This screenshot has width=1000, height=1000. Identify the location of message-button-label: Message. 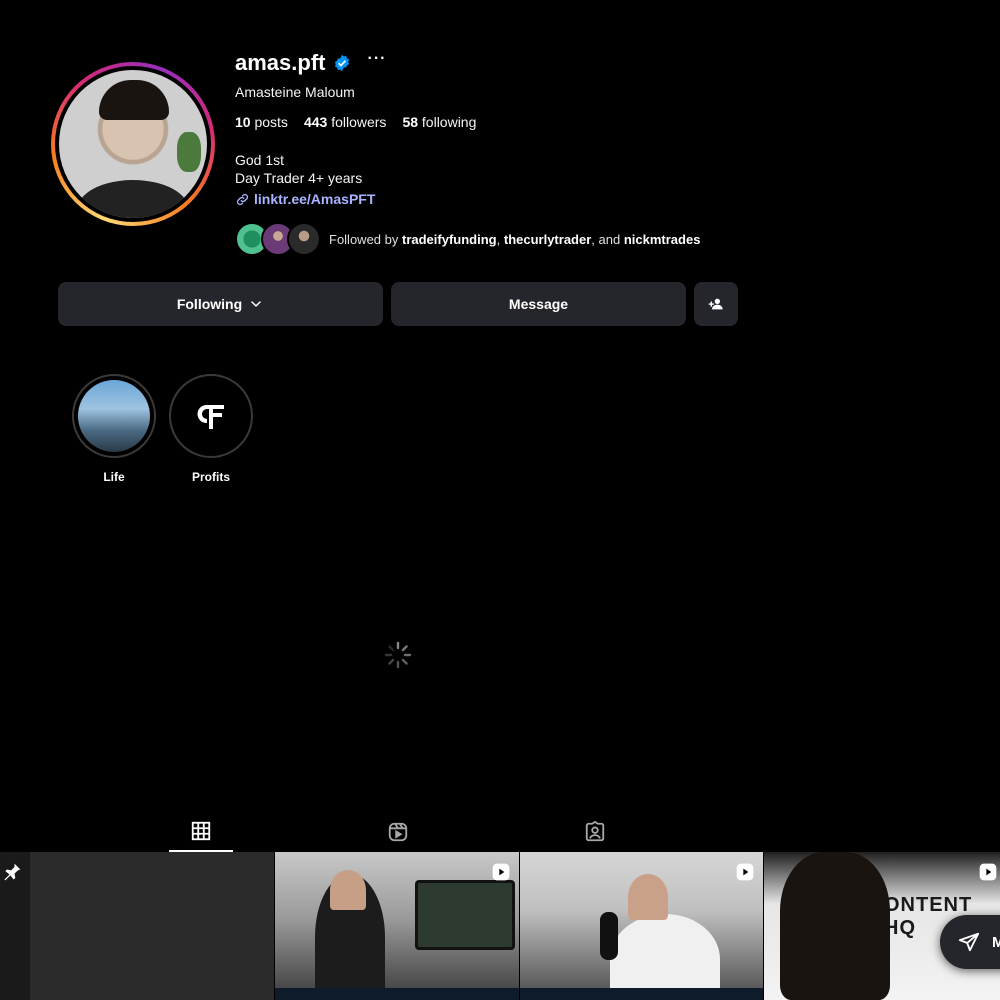
(538, 304).